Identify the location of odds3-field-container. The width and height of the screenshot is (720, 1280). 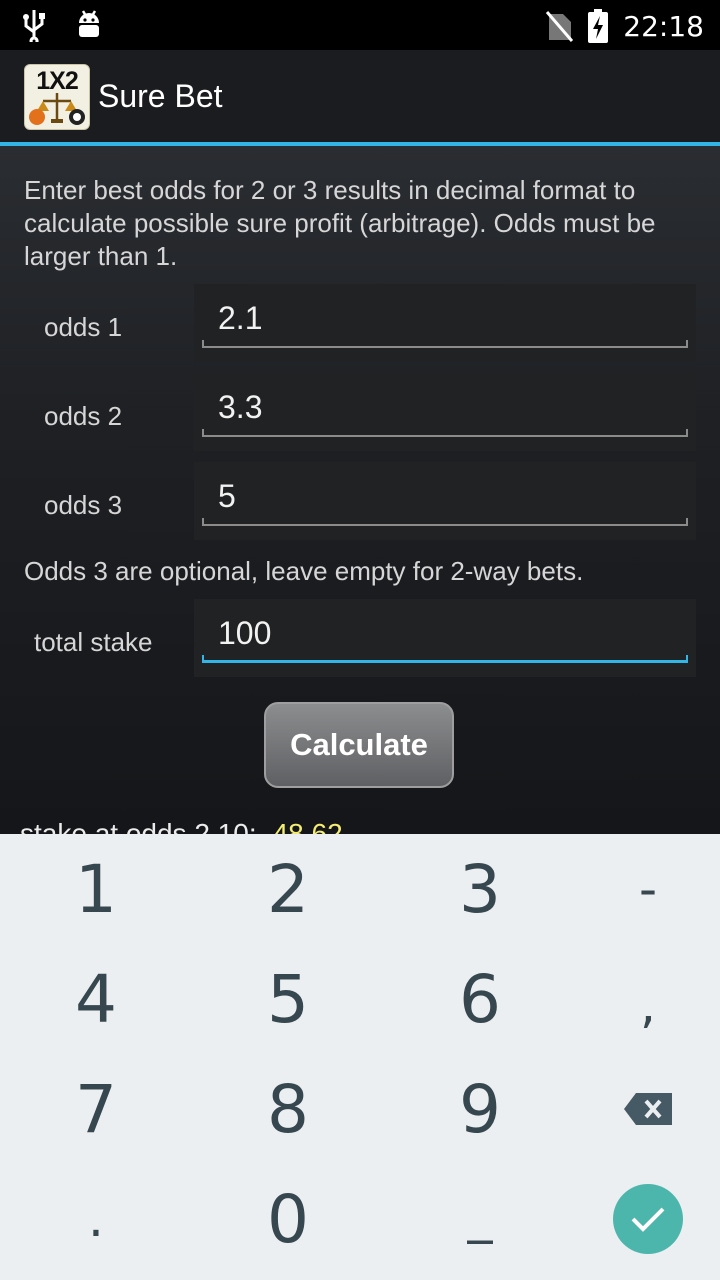
(445, 501).